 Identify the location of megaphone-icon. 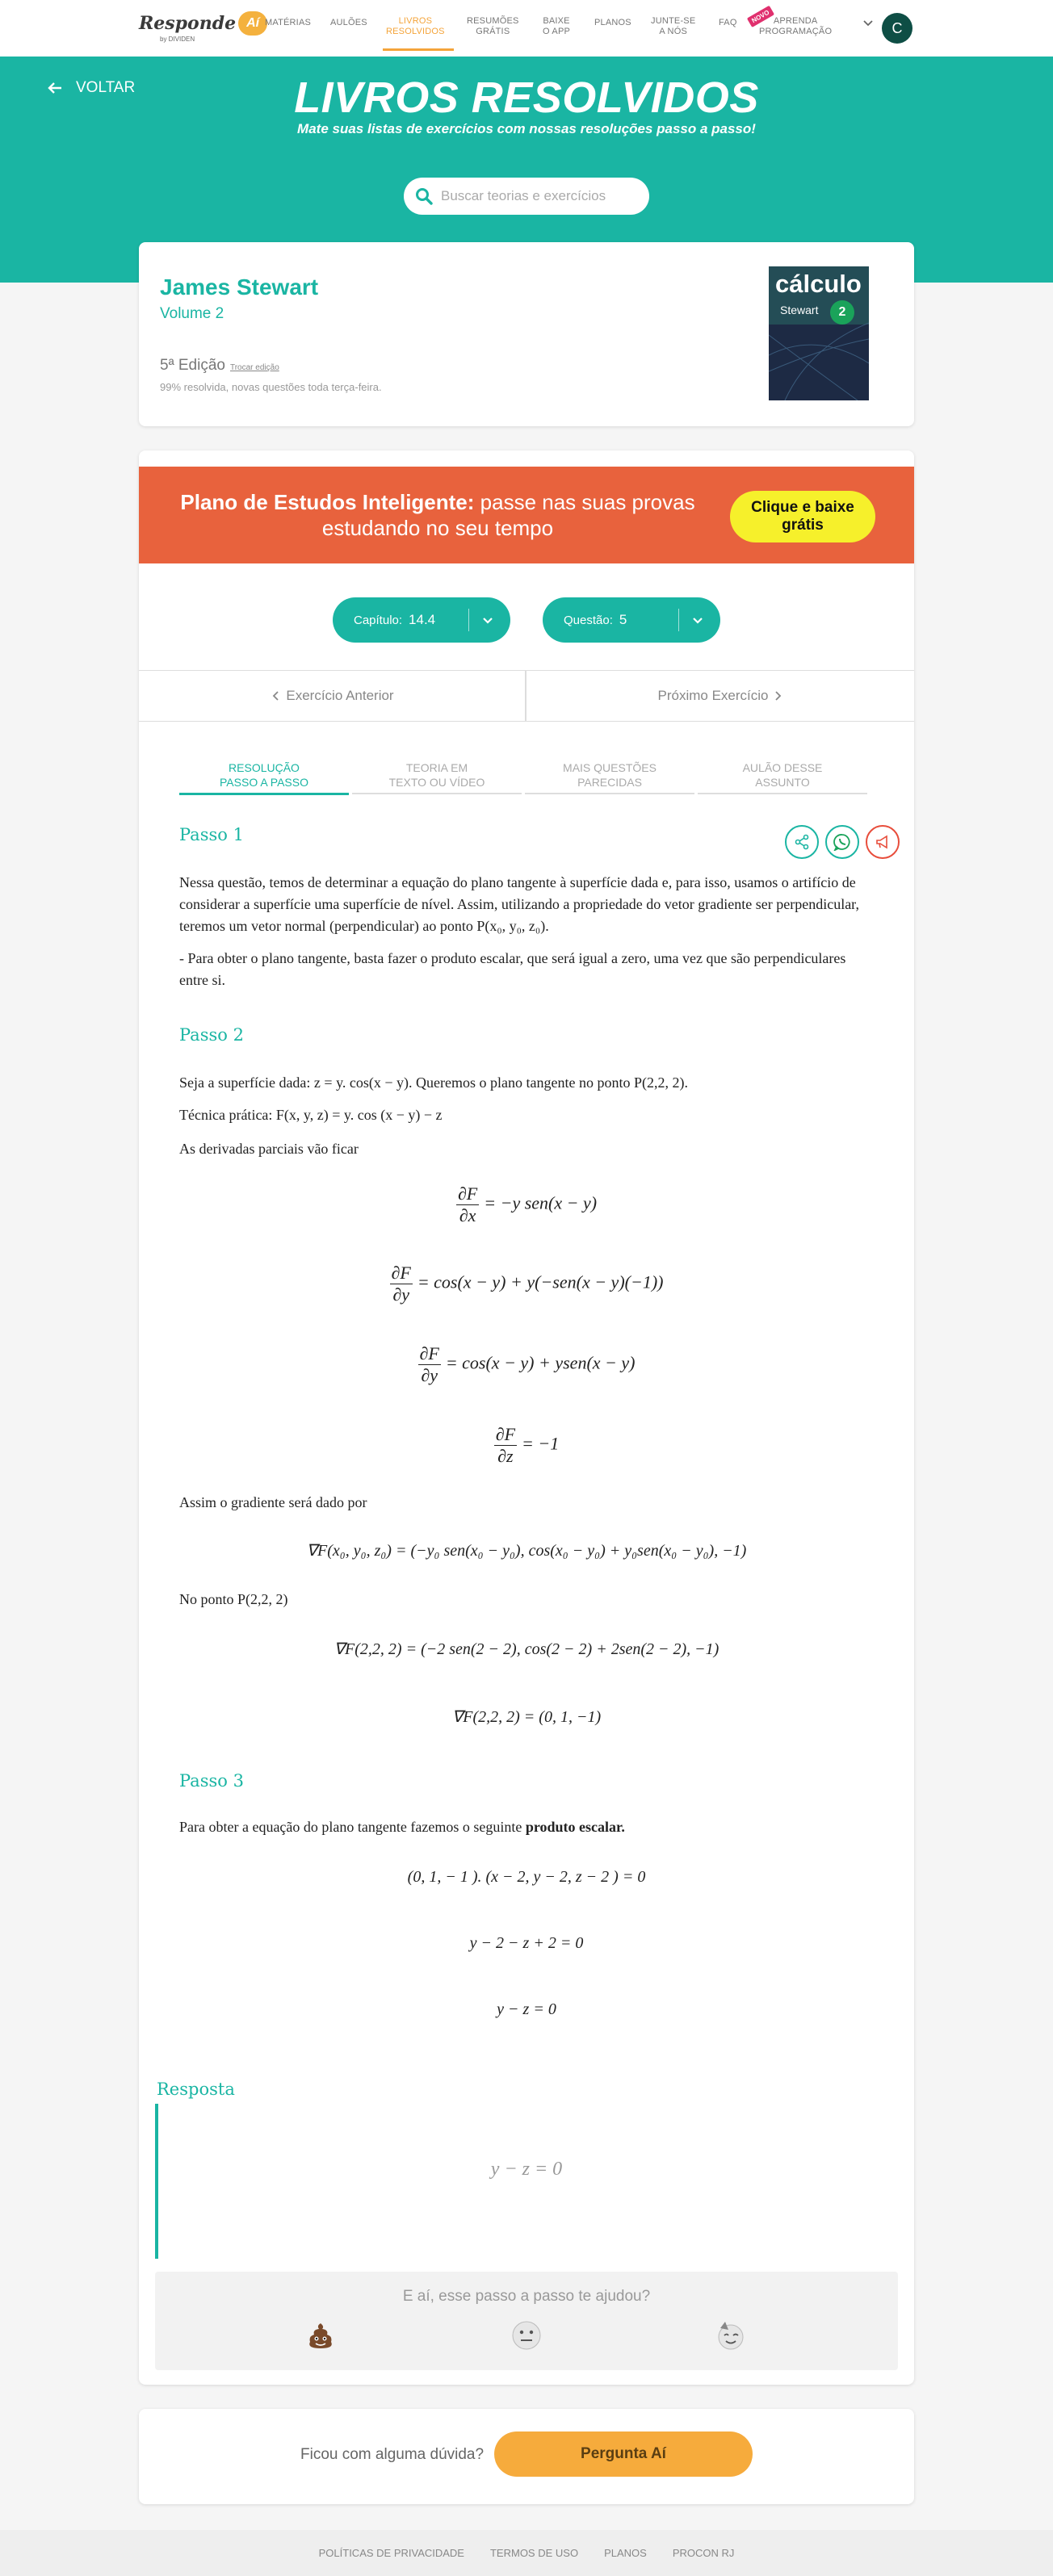
(881, 842).